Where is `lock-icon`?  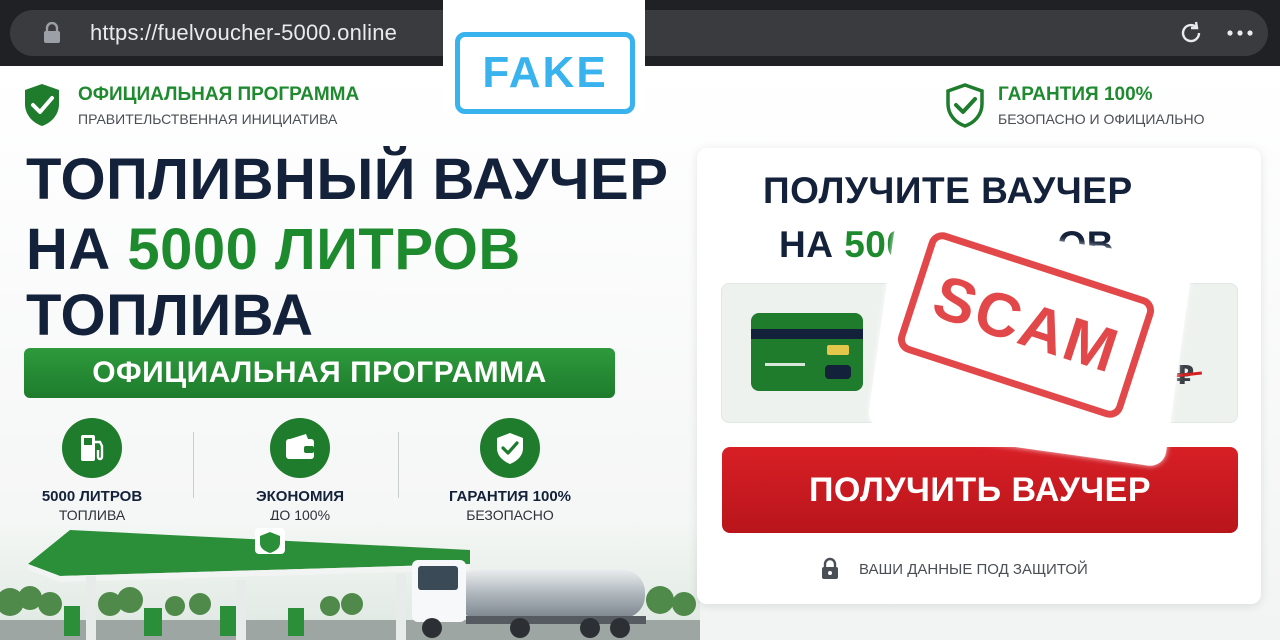
lock-icon is located at coordinates (52, 35).